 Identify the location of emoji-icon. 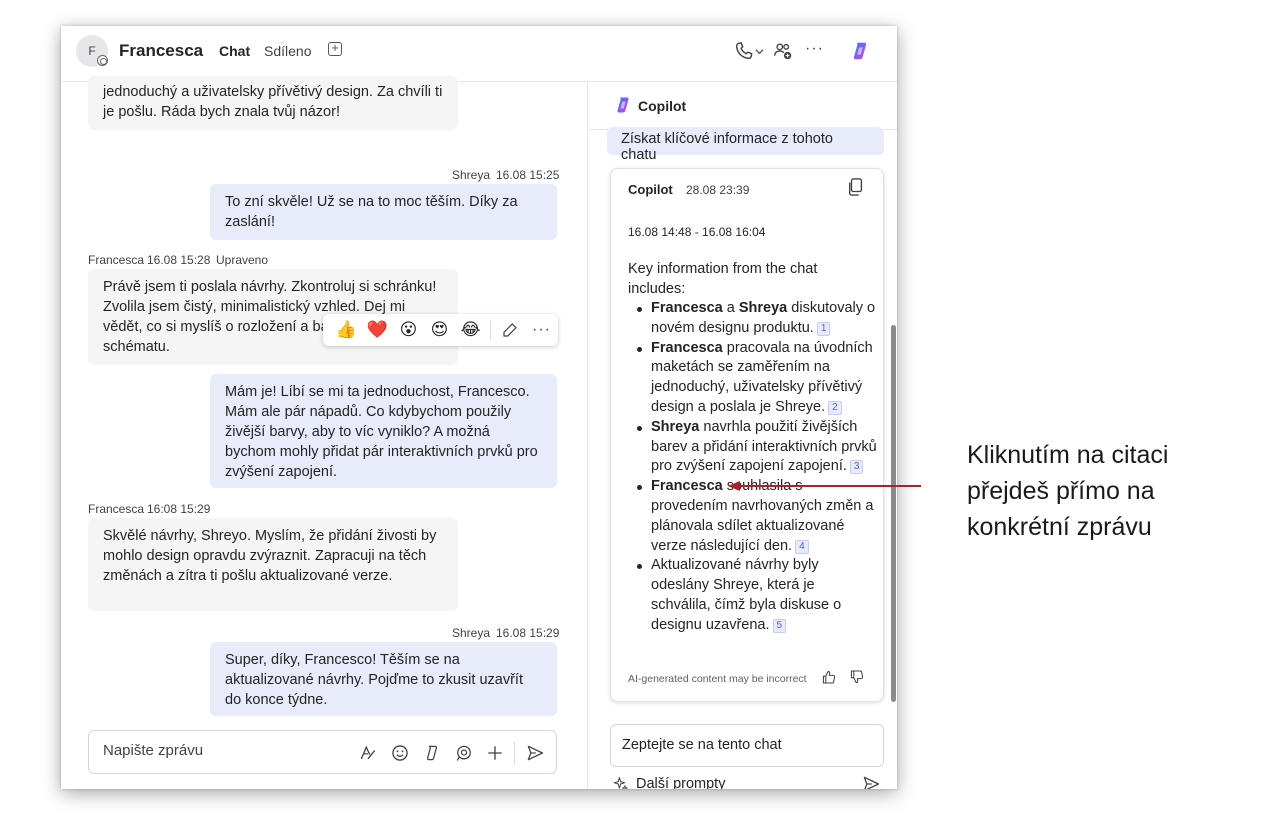
(400, 753).